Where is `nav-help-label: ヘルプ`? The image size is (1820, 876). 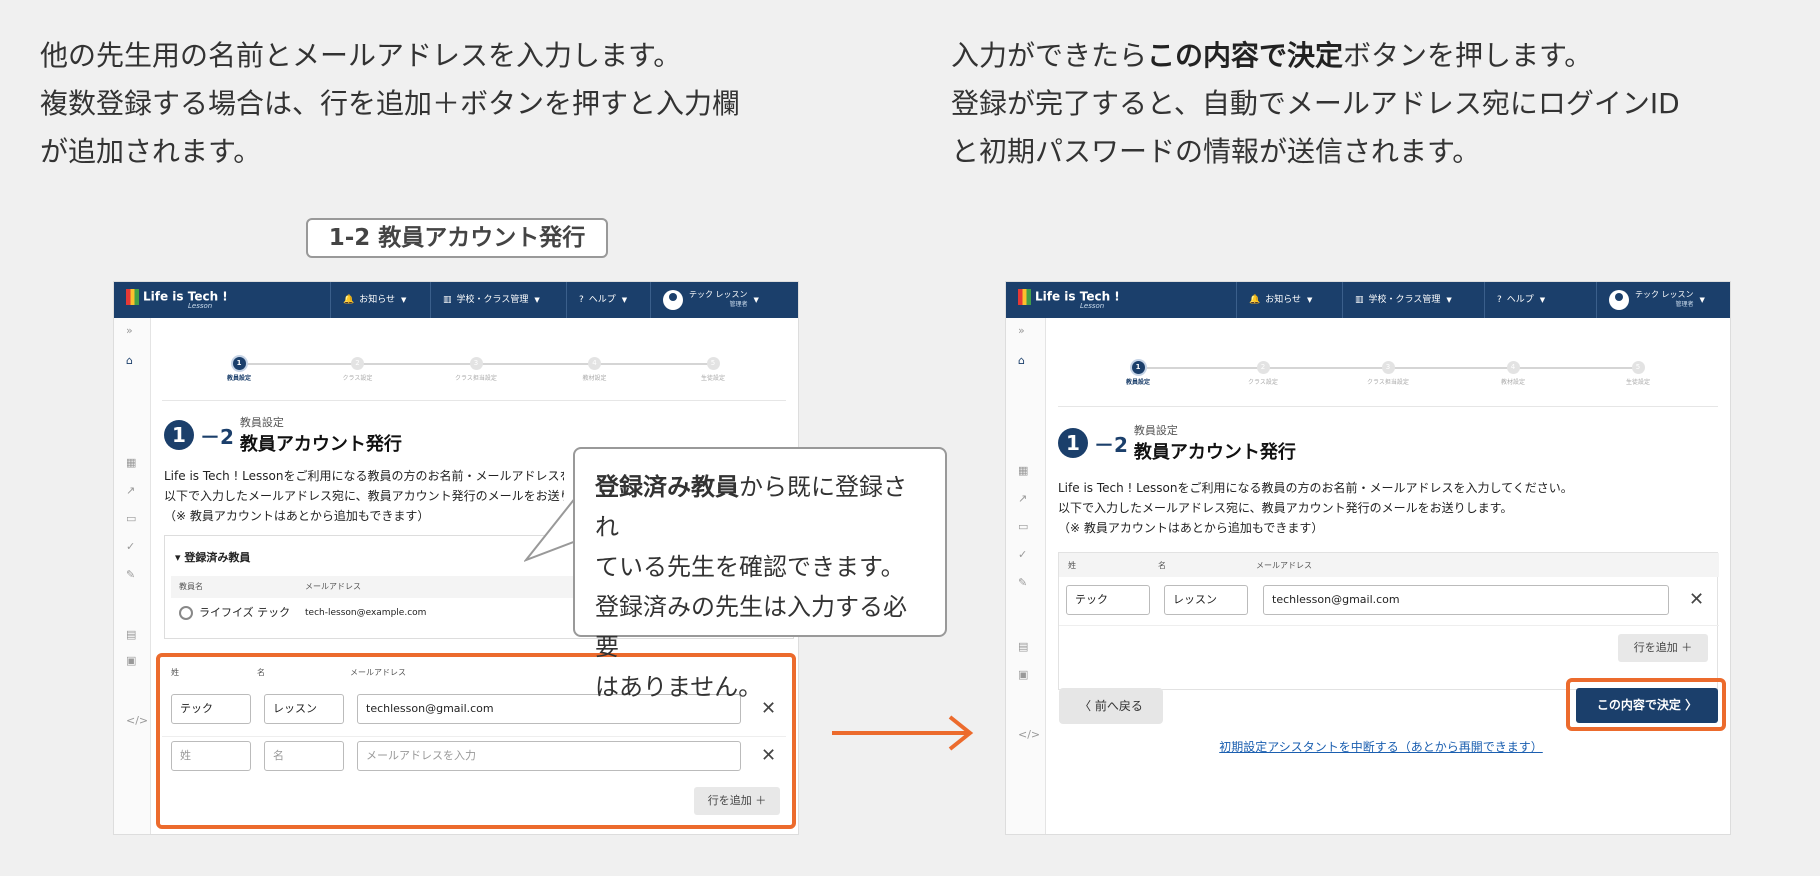
nav-help-label: ヘルプ is located at coordinates (1520, 300).